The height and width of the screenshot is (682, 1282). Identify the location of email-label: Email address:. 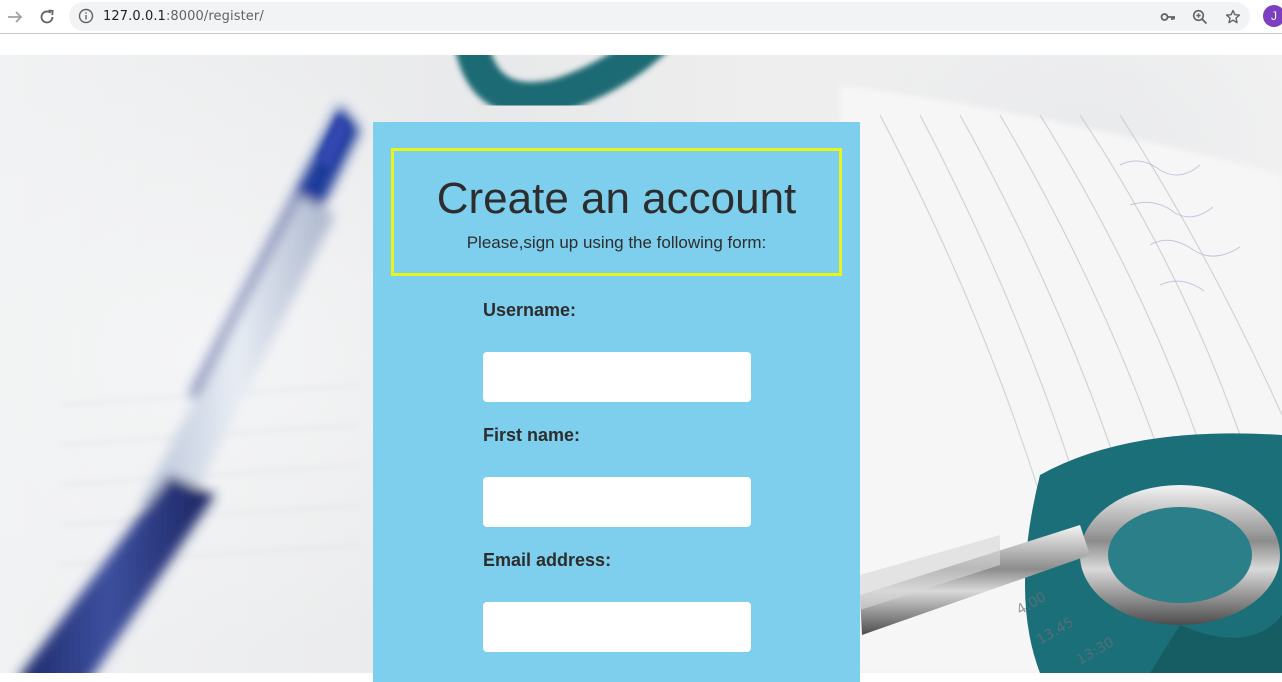
(547, 560).